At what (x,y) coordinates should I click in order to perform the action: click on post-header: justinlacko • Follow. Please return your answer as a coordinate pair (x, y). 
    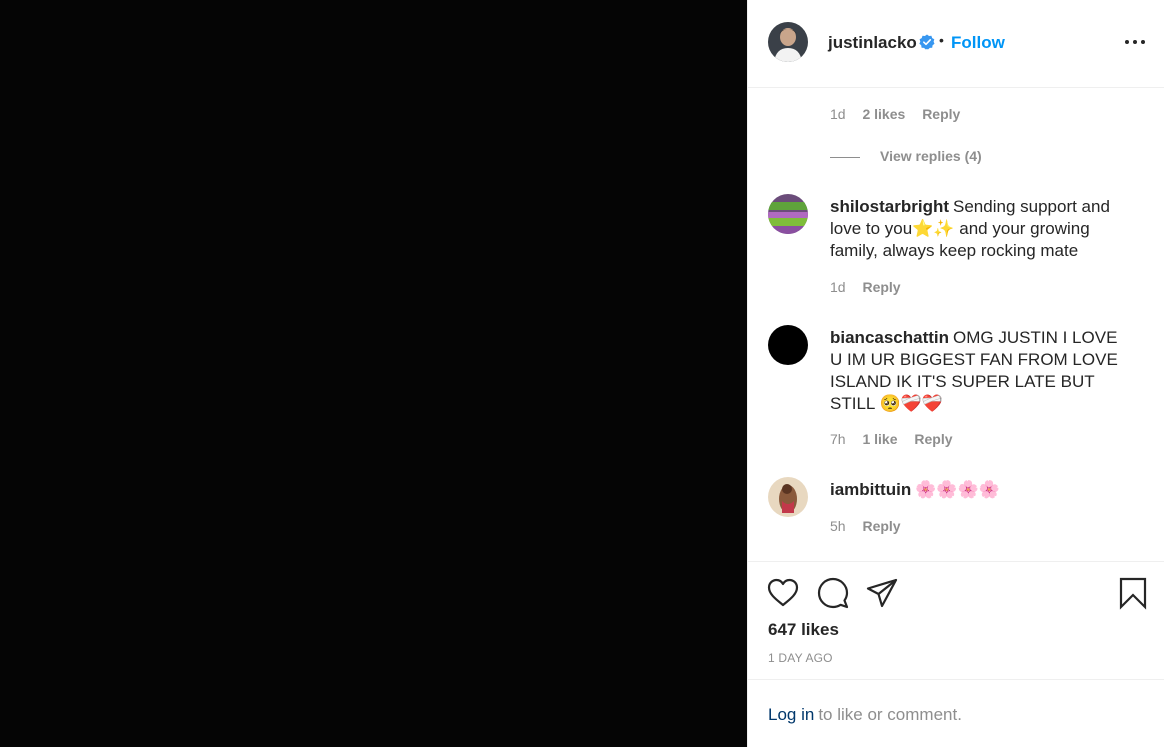
    Looking at the image, I should click on (956, 44).